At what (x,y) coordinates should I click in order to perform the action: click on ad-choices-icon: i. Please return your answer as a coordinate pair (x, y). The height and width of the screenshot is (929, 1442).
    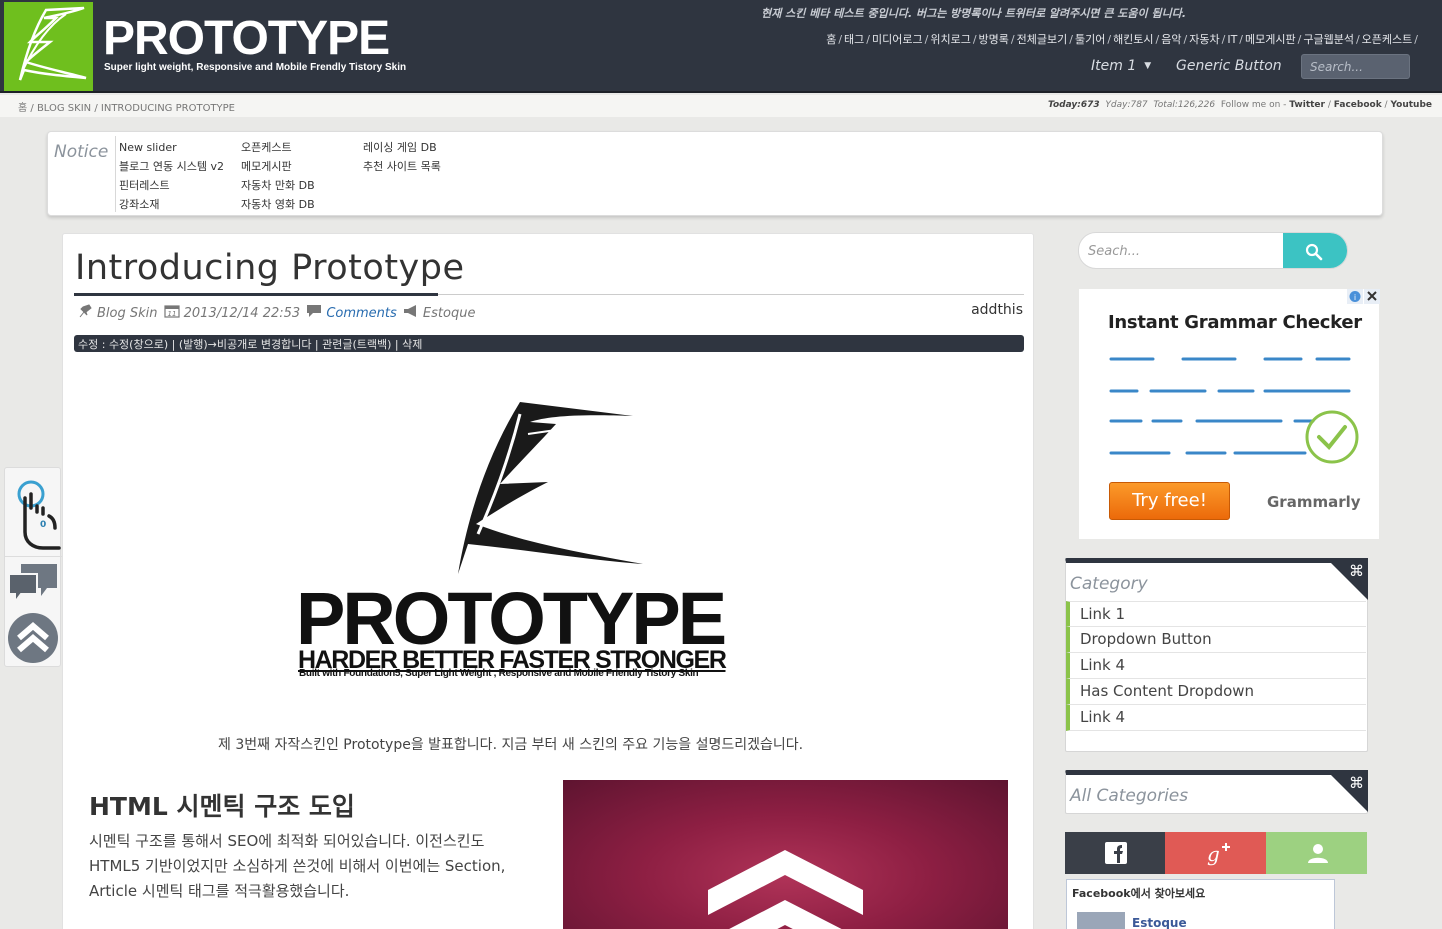
    Looking at the image, I should click on (1363, 296).